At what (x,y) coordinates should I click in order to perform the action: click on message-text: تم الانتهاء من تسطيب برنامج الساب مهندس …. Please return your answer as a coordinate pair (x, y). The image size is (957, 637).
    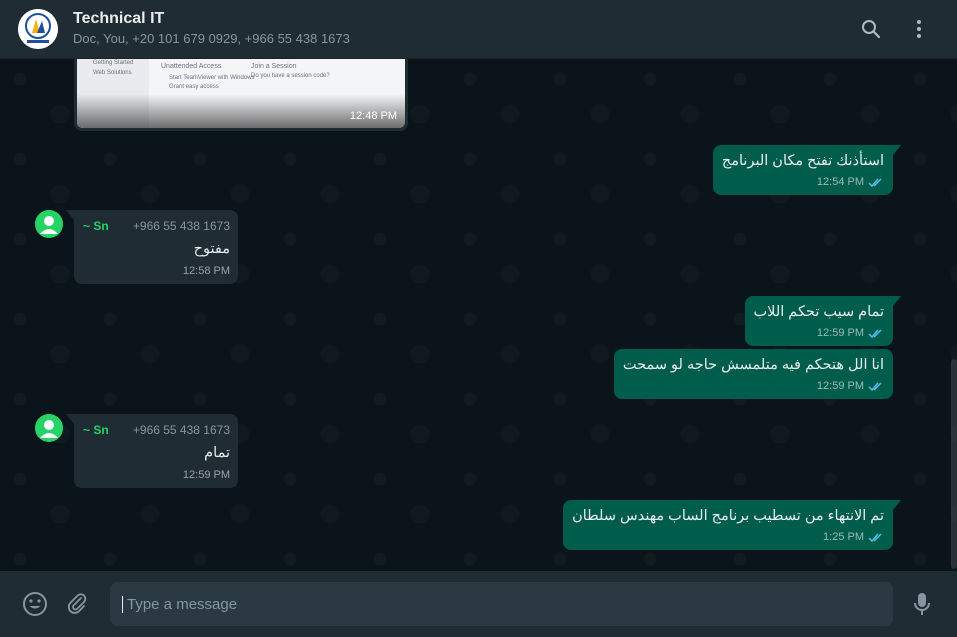
    Looking at the image, I should click on (728, 516).